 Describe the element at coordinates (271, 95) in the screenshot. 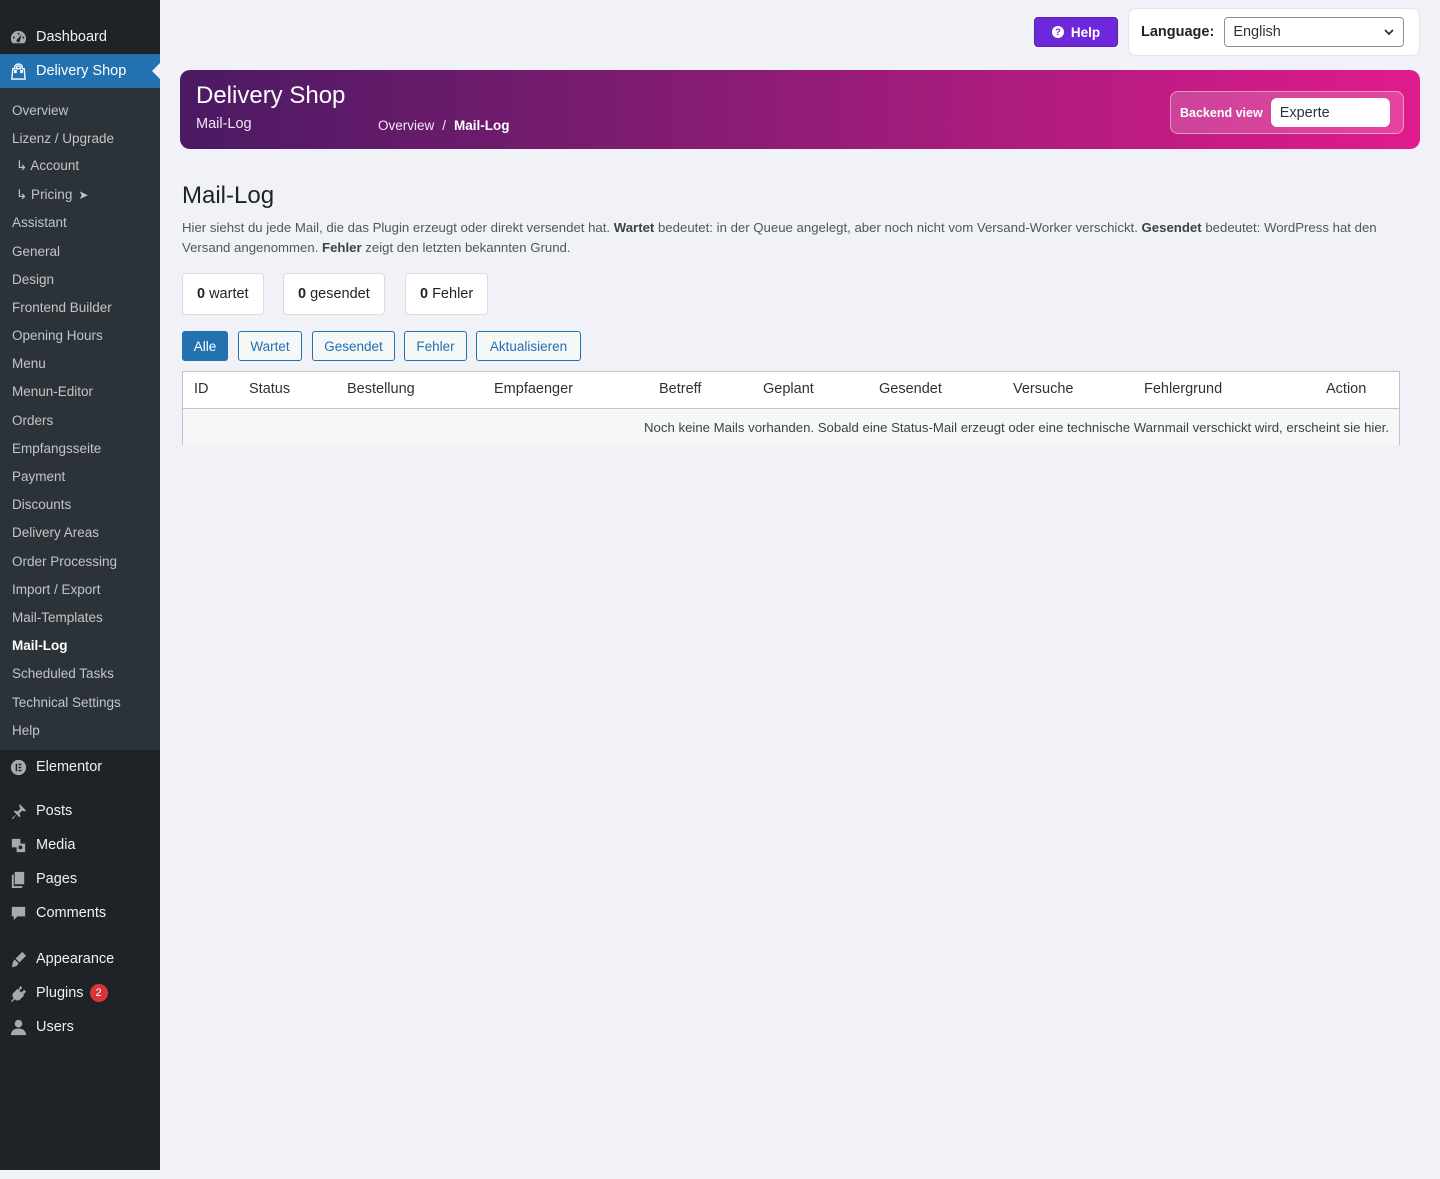

I see `banner-title: Delivery Shop` at that location.